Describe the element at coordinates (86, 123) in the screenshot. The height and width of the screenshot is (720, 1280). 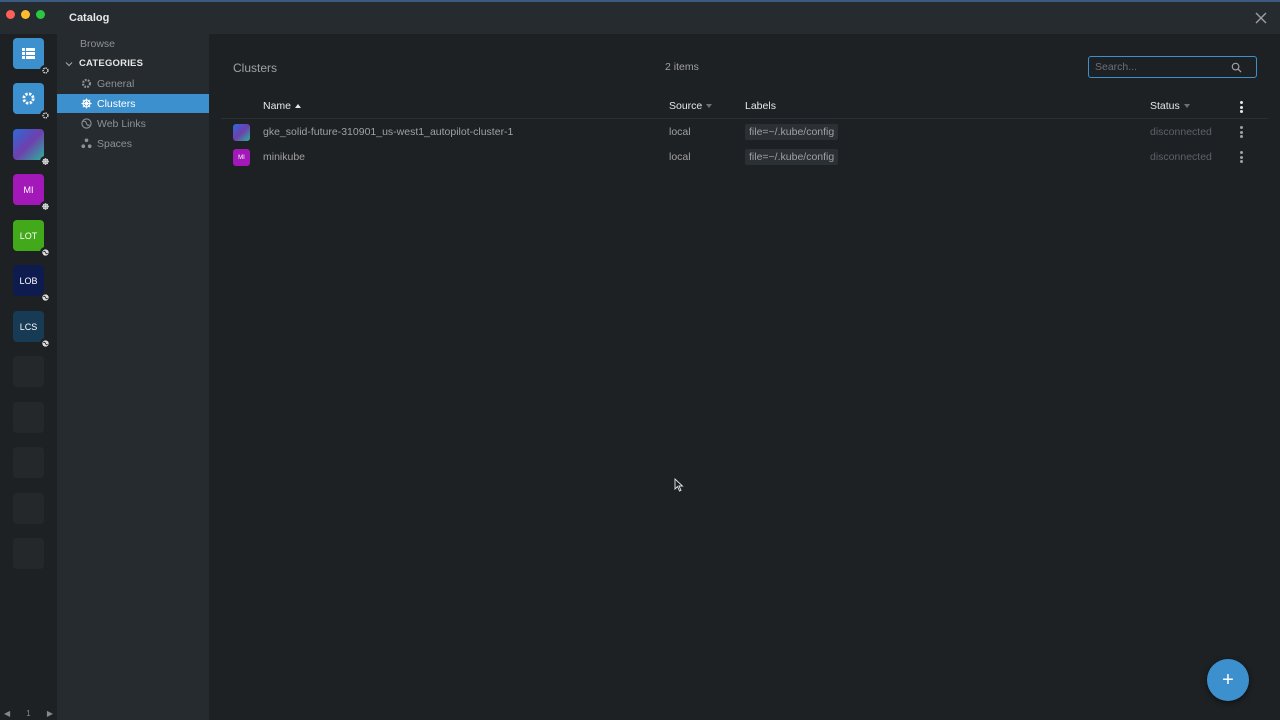
I see `globe-icon` at that location.